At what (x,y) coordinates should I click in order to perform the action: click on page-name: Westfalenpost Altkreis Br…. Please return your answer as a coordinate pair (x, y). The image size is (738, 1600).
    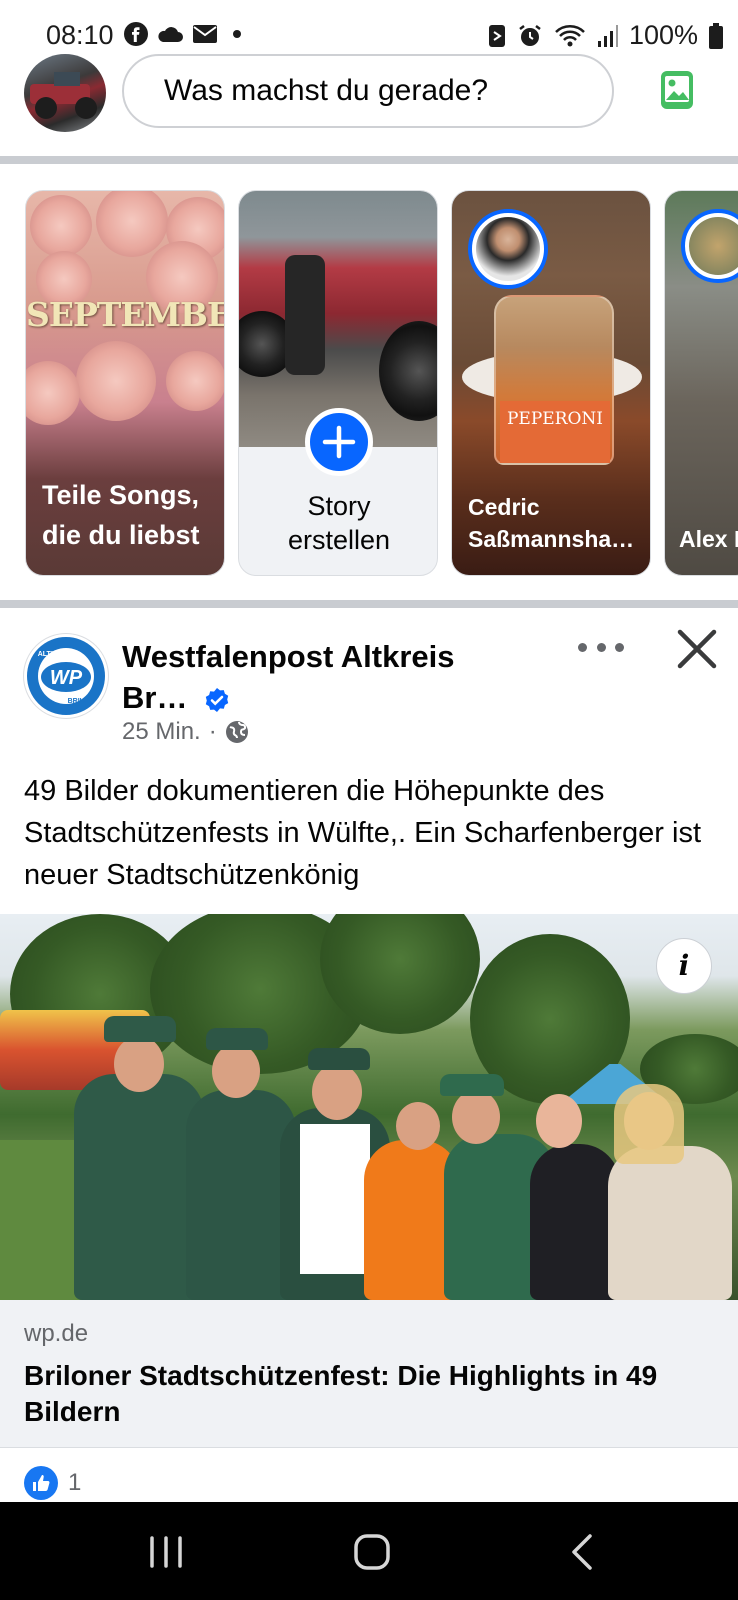
    Looking at the image, I should click on (332, 677).